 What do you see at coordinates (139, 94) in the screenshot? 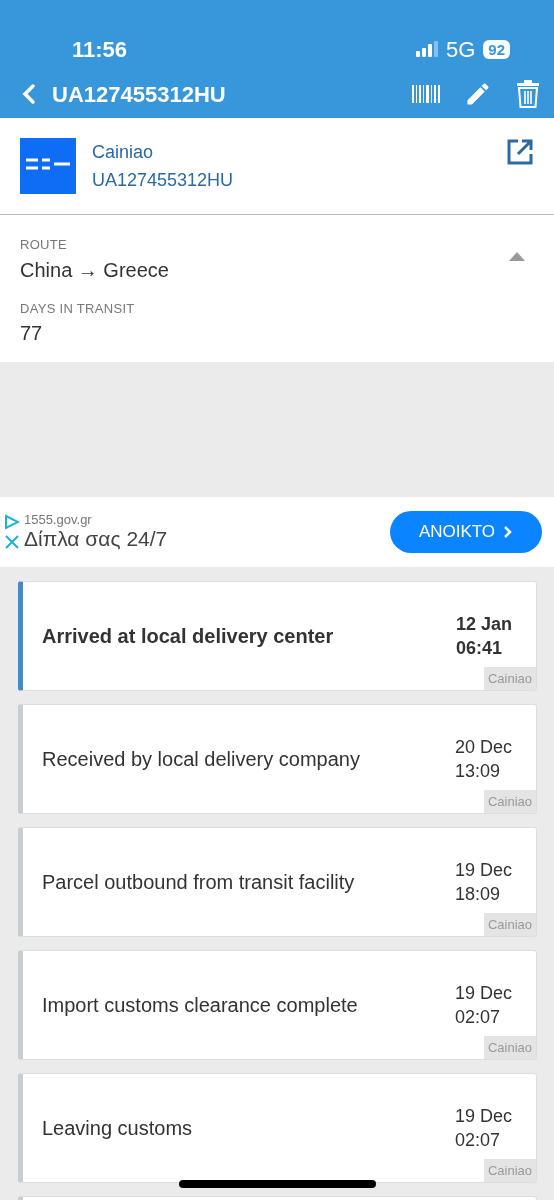
I see `page-title: UA127455312HU` at bounding box center [139, 94].